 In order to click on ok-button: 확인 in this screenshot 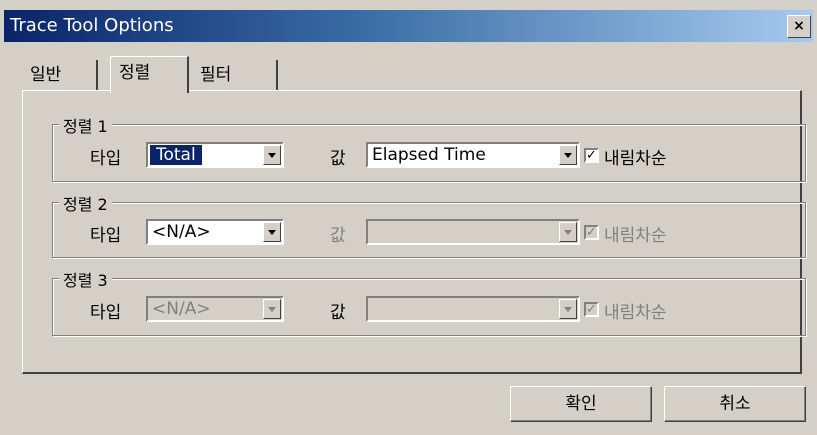, I will do `click(581, 404)`.